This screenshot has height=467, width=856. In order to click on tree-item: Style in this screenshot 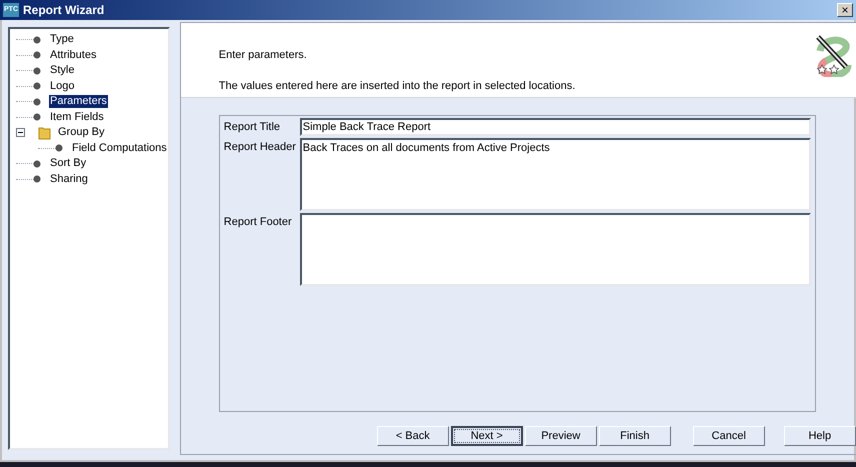, I will do `click(62, 71)`.